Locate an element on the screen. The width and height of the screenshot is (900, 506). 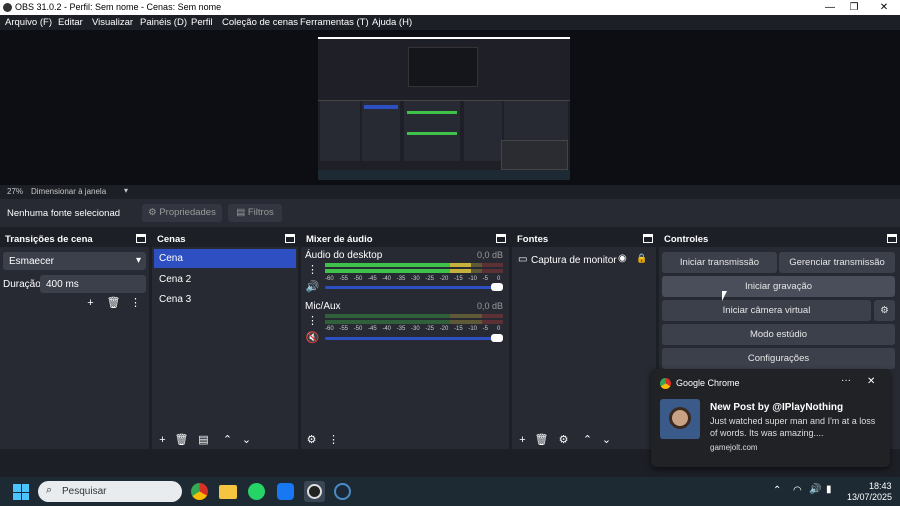
meter-tick-label: -20 is located at coordinates (444, 279).